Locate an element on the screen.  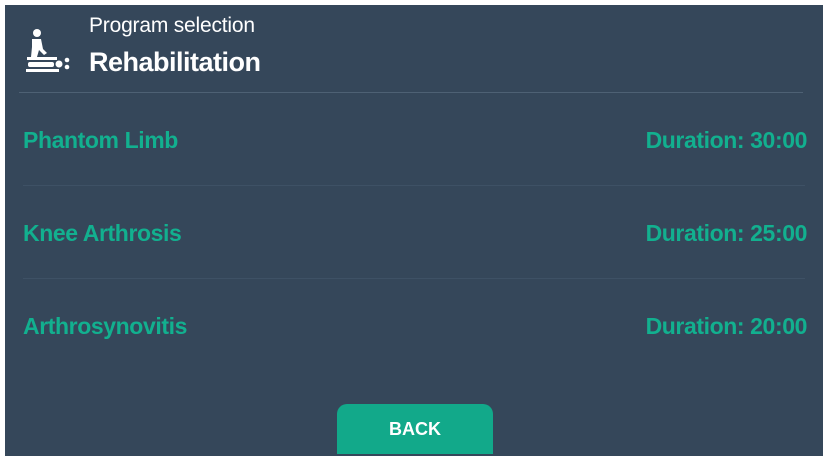
program-duration: Duration: 30:00 is located at coordinates (726, 140).